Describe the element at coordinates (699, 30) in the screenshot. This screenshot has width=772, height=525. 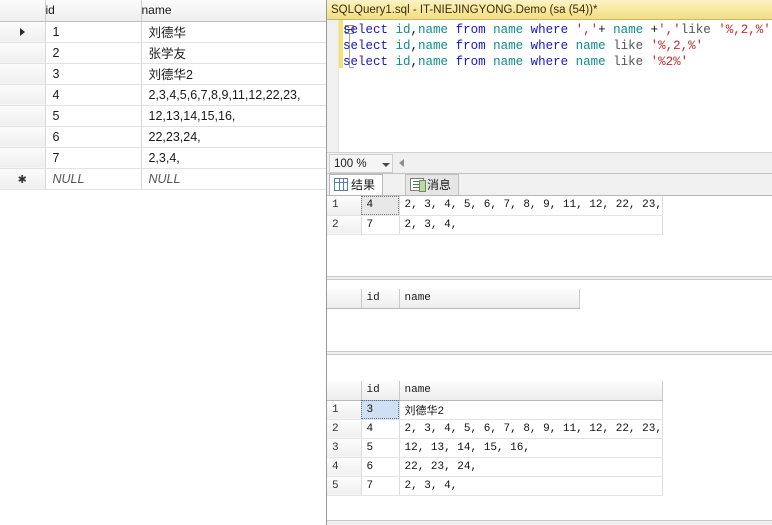
I see `code-token: like` at that location.